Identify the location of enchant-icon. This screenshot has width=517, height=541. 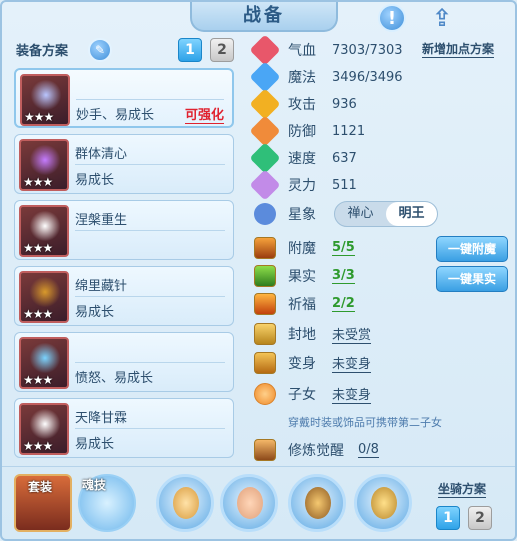
(265, 248).